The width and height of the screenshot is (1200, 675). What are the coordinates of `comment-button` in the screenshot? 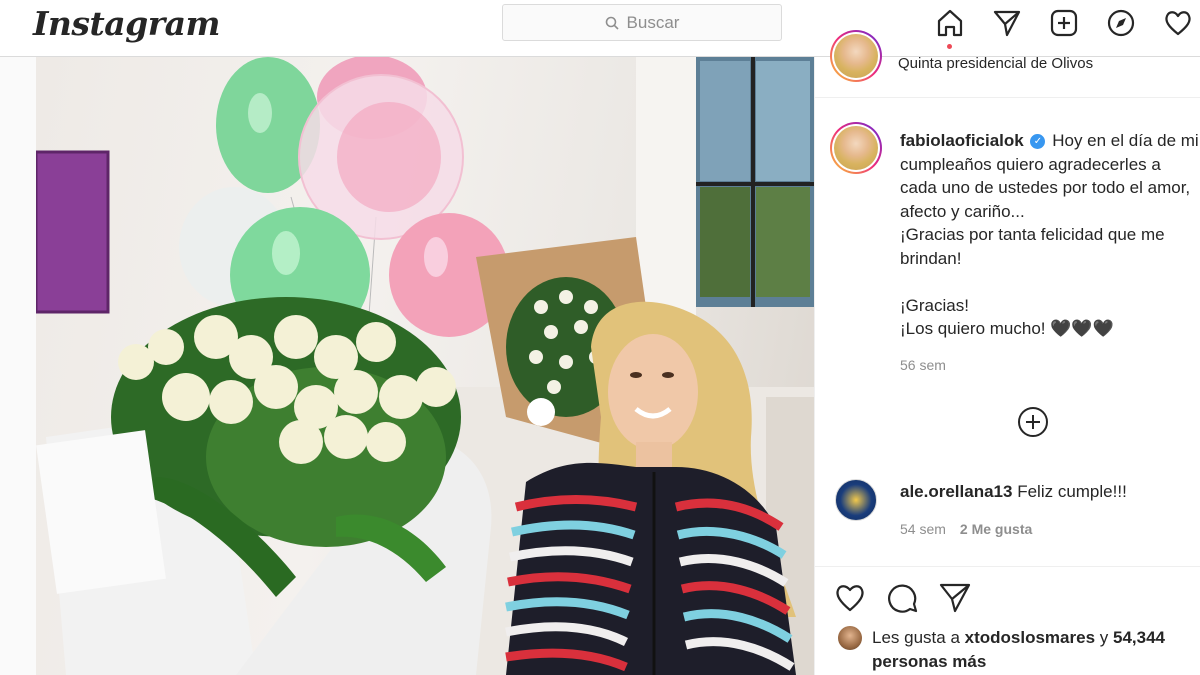 It's located at (903, 598).